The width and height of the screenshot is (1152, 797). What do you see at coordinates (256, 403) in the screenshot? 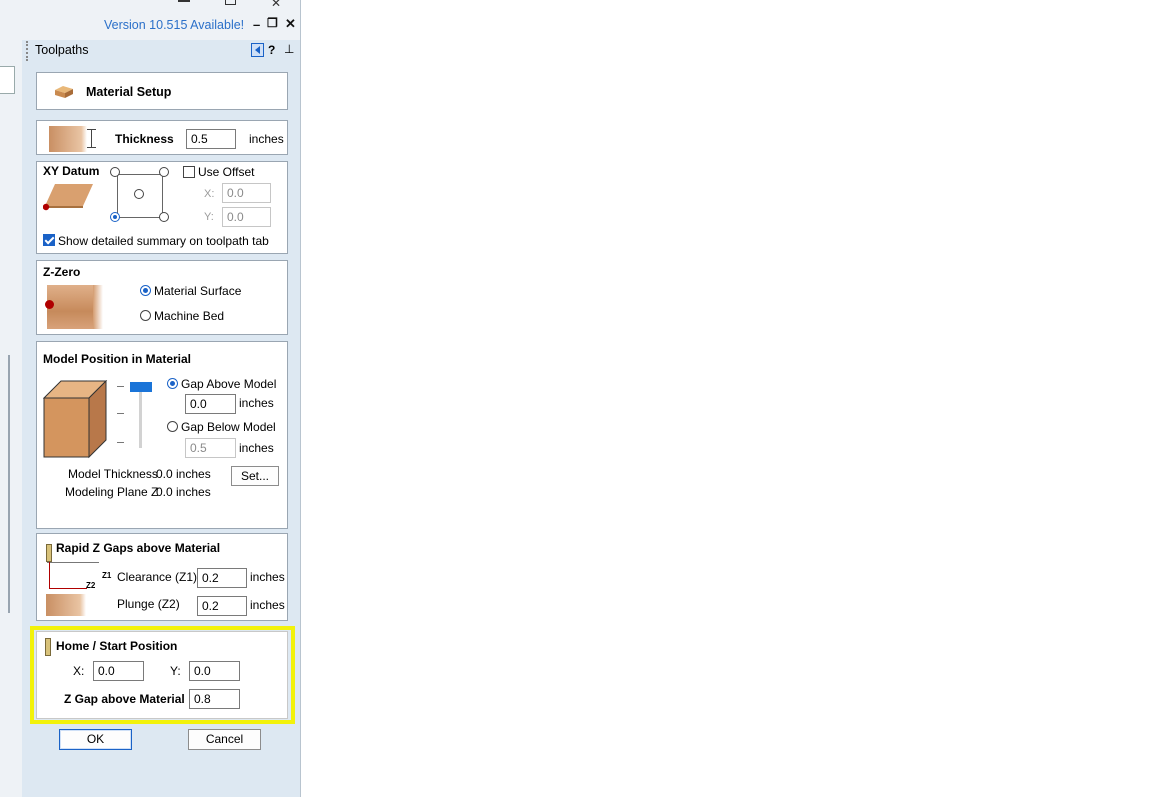
I see `gap-above-unit: inches` at bounding box center [256, 403].